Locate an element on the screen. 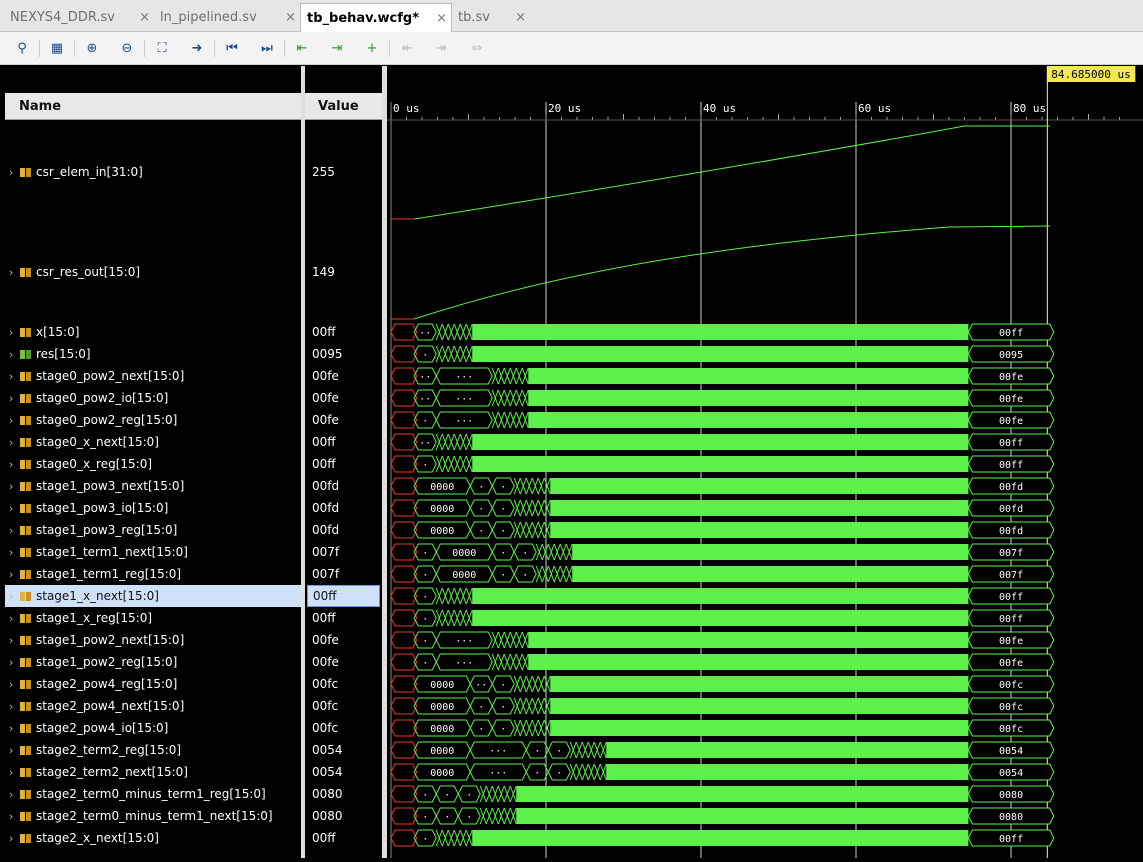 This screenshot has height=862, width=1143. signal-value: 0080 is located at coordinates (327, 794).